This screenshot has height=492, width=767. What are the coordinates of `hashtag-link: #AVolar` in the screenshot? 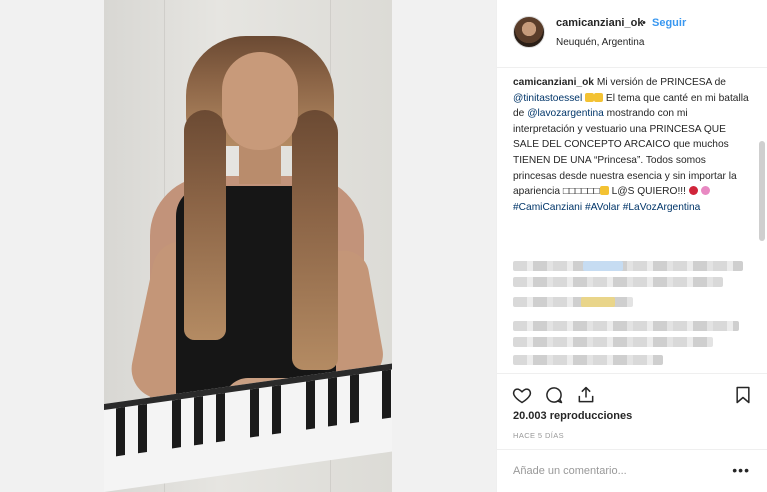 It's located at (602, 207).